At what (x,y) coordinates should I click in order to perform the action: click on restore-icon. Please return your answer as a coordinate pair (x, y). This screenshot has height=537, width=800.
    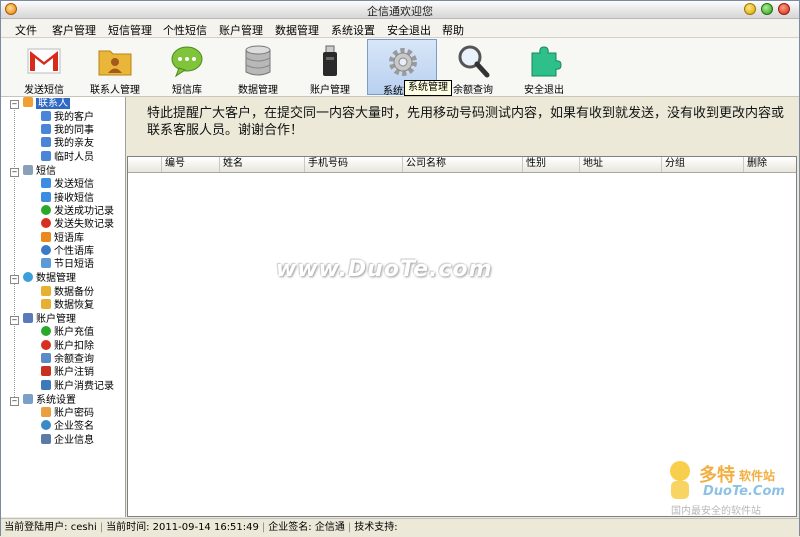
    Looking at the image, I should click on (46, 304).